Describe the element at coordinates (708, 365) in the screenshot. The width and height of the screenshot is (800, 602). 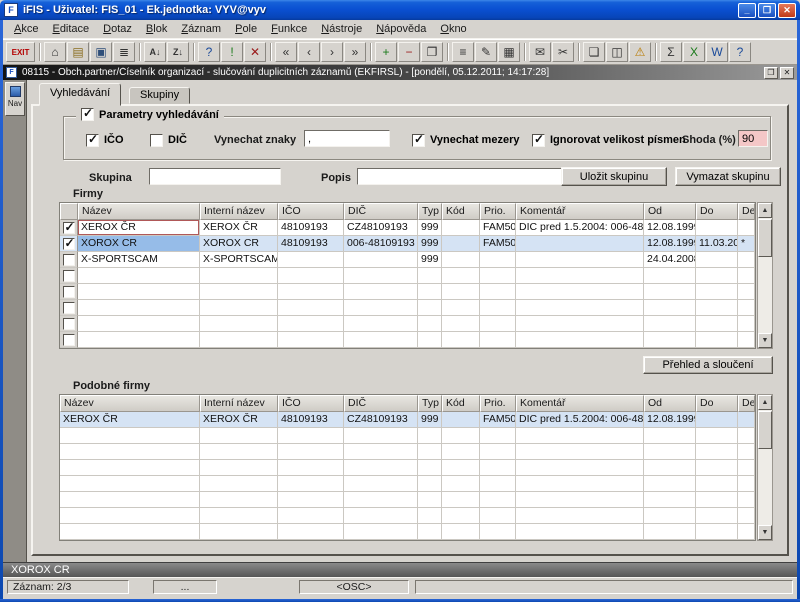
I see `merge-overview-button: Přehled a sloučení` at that location.